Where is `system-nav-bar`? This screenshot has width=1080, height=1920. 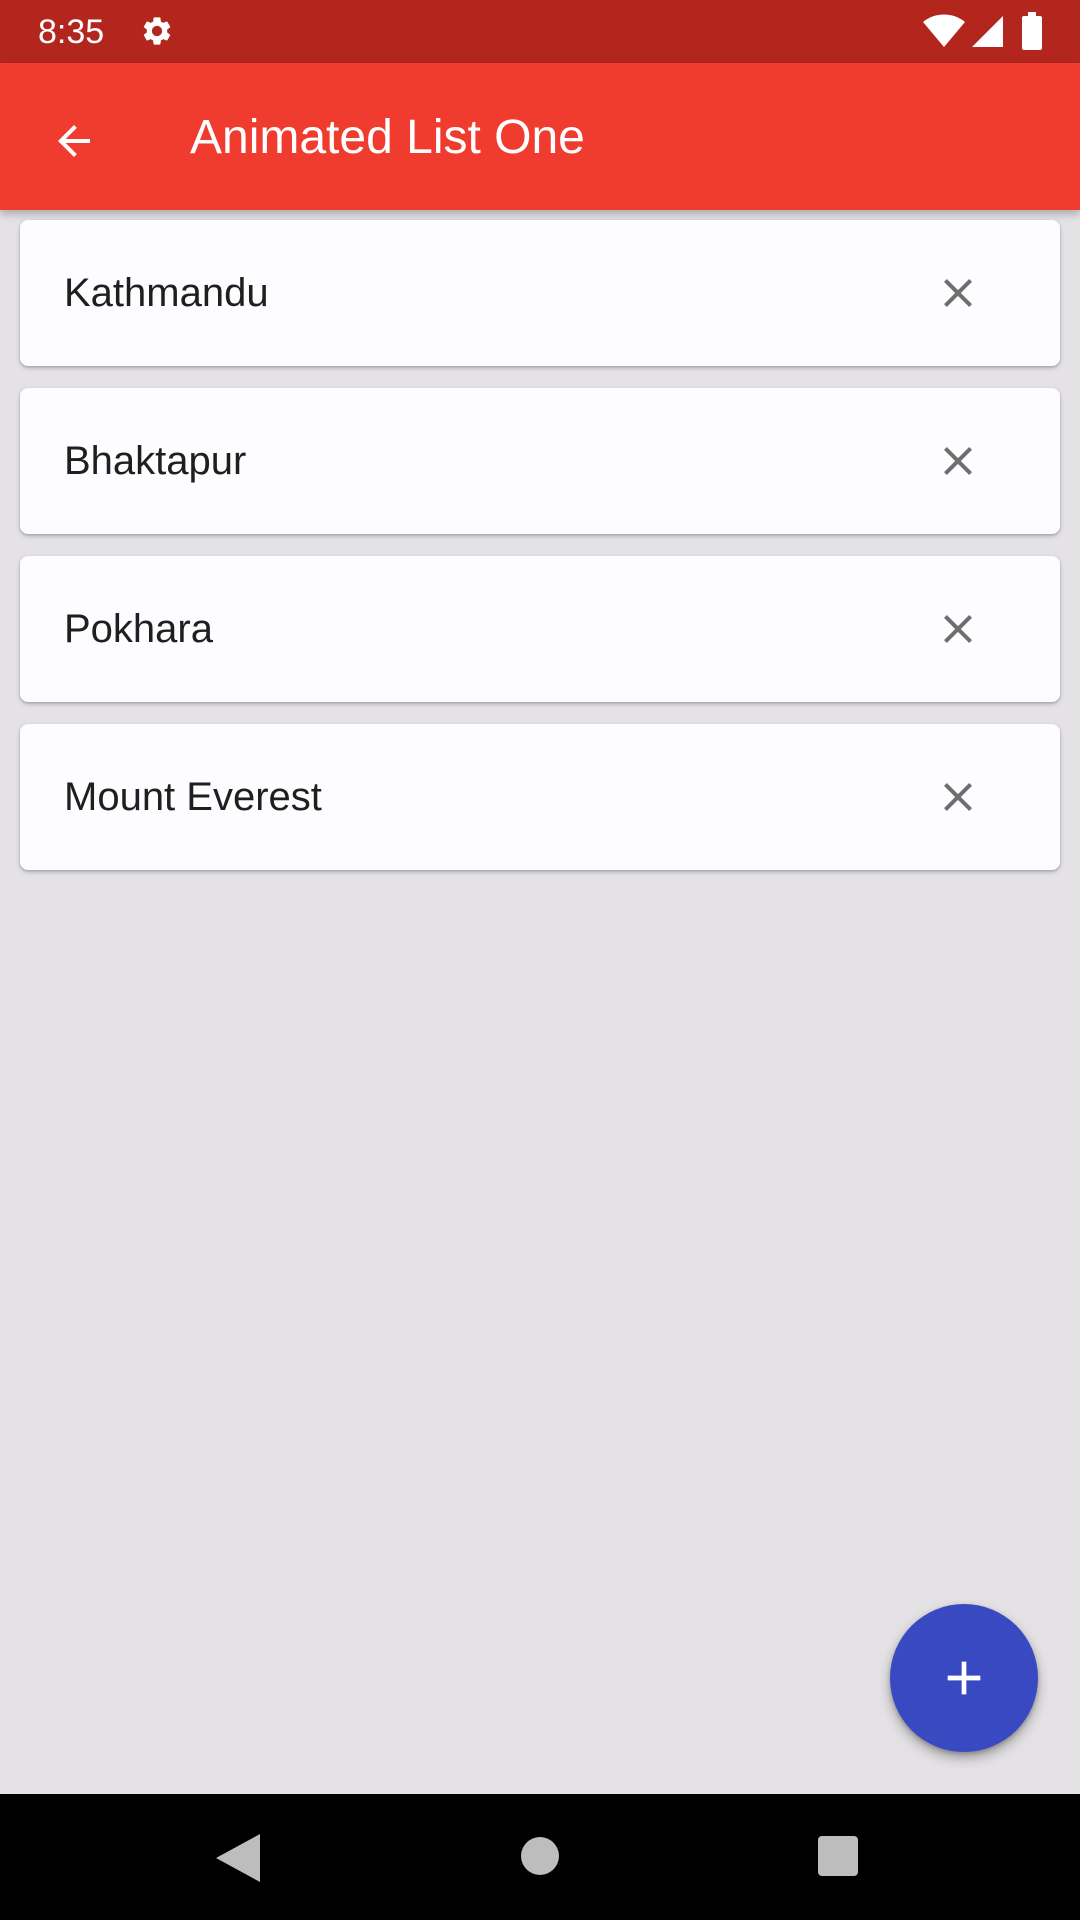
system-nav-bar is located at coordinates (540, 1857).